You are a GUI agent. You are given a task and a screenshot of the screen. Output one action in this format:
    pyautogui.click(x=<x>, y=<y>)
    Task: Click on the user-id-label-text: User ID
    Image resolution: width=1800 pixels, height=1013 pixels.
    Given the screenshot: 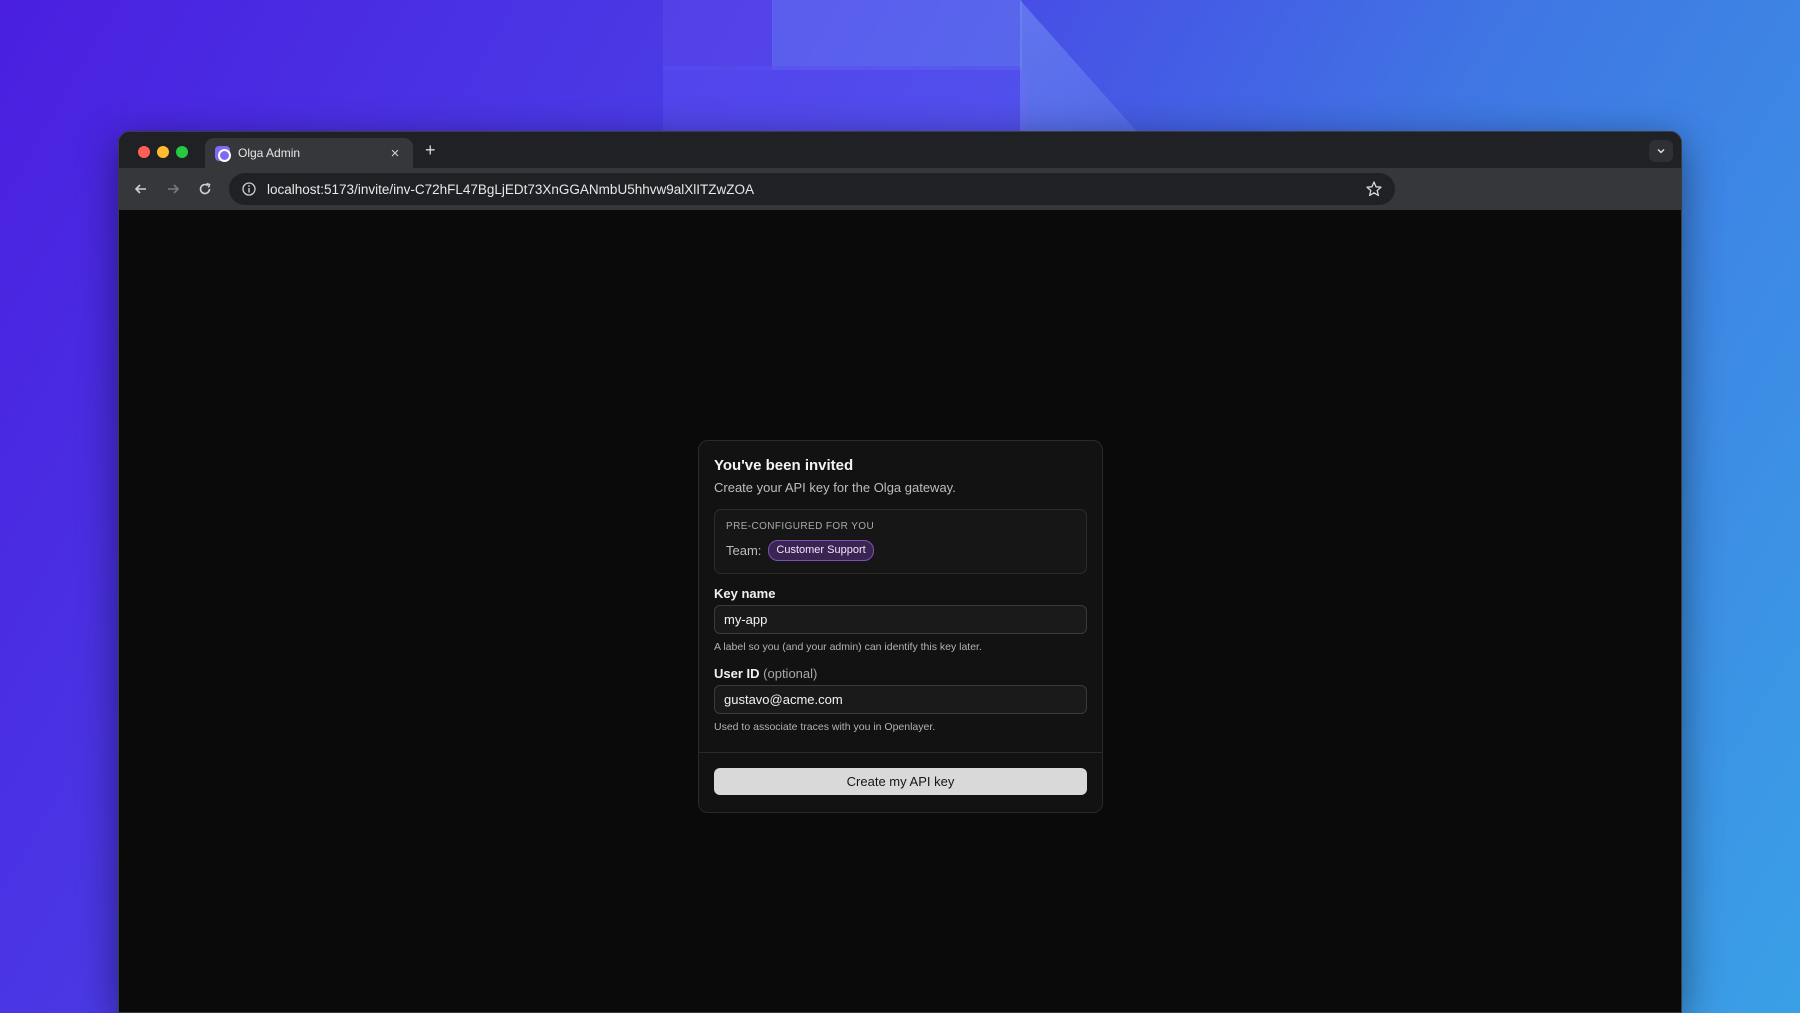 What is the action you would take?
    pyautogui.click(x=737, y=673)
    